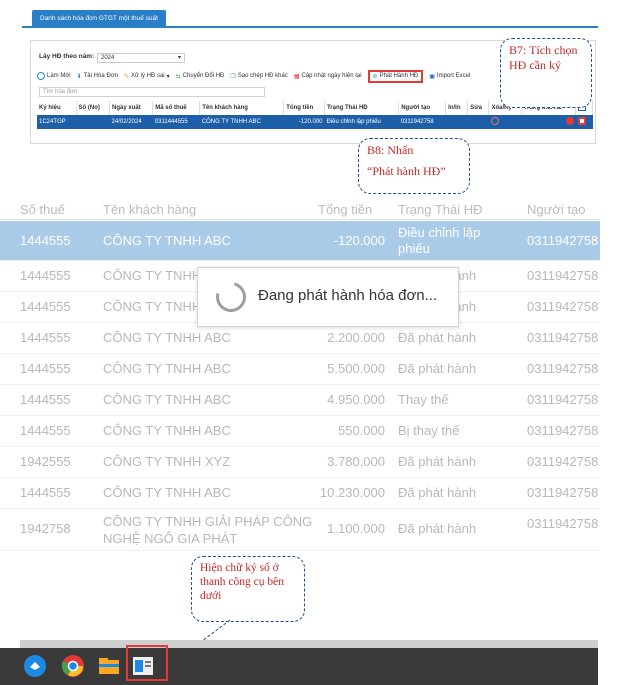 The height and width of the screenshot is (685, 621). What do you see at coordinates (494, 121) in the screenshot?
I see `cancel-icon` at bounding box center [494, 121].